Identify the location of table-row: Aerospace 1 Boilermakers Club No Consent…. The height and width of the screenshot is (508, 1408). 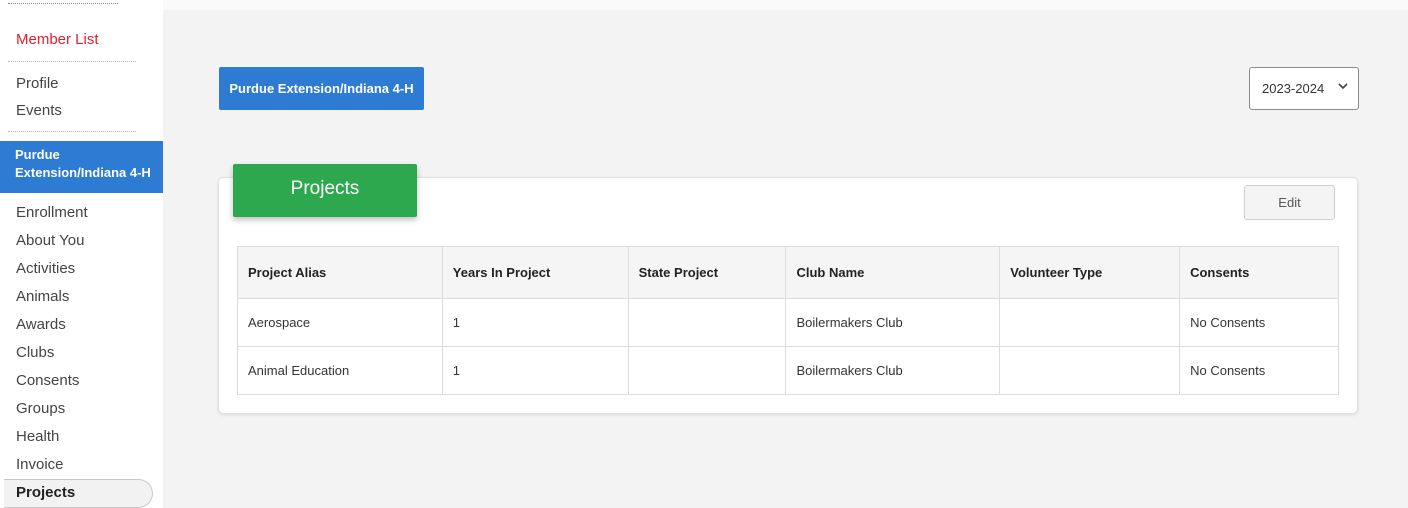
(788, 322).